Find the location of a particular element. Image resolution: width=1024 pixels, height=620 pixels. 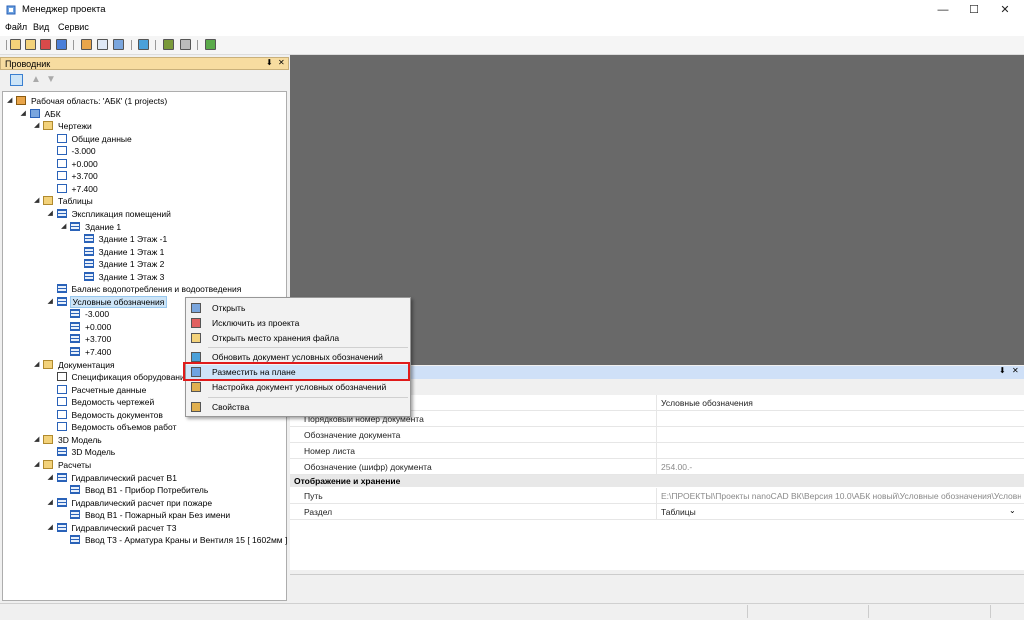

property-row: Обозначение документа is located at coordinates (657, 435).